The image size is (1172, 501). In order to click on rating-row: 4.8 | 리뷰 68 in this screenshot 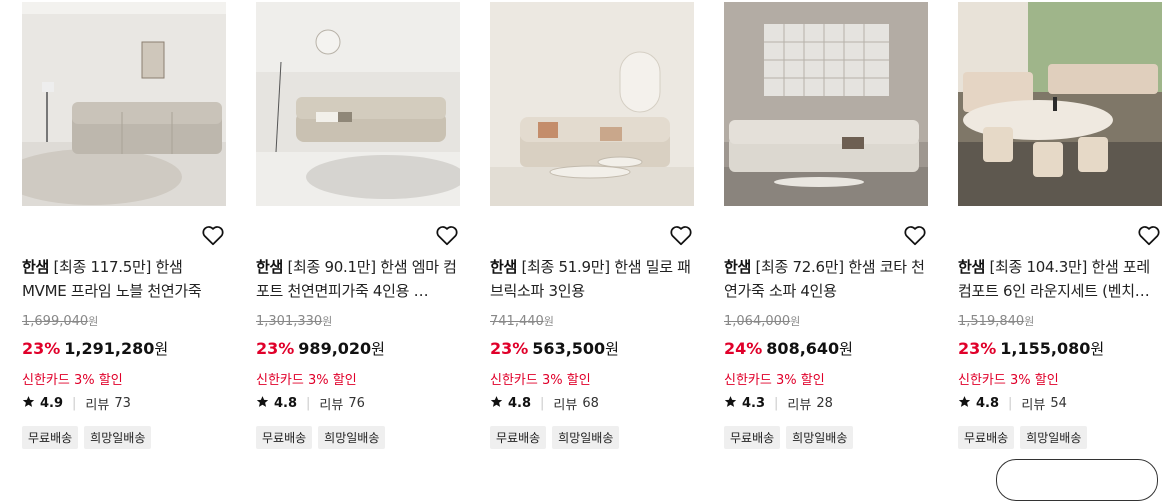, I will do `click(544, 403)`.